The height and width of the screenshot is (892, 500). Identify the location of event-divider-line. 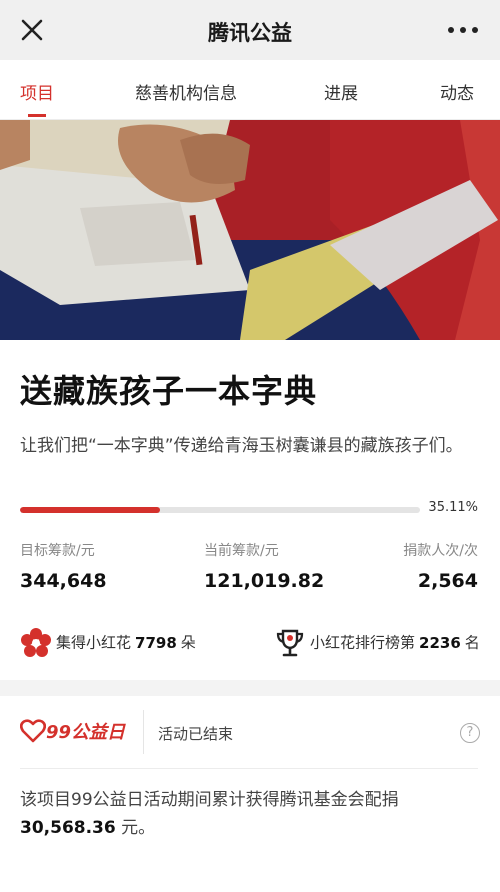
(249, 768).